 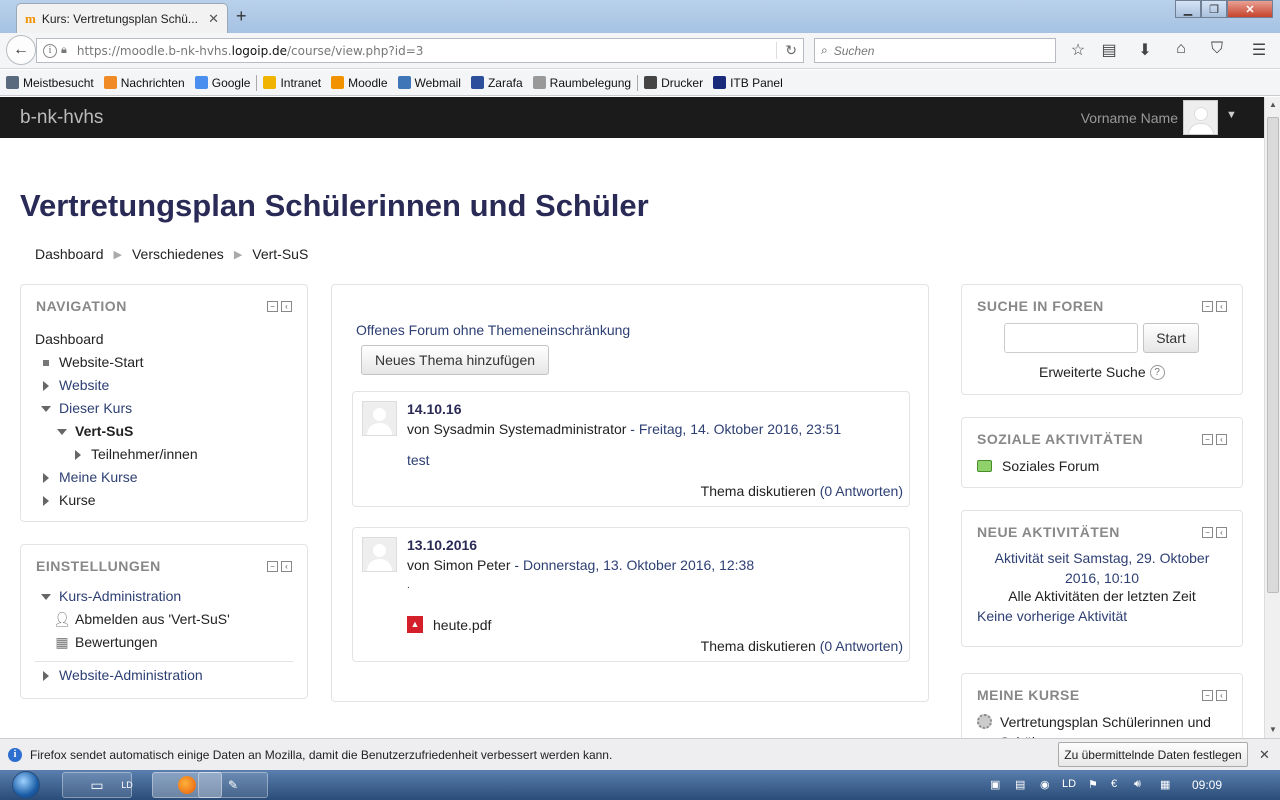 I want to click on nav-item-participants: Teilnehmer/innen, so click(x=116, y=454).